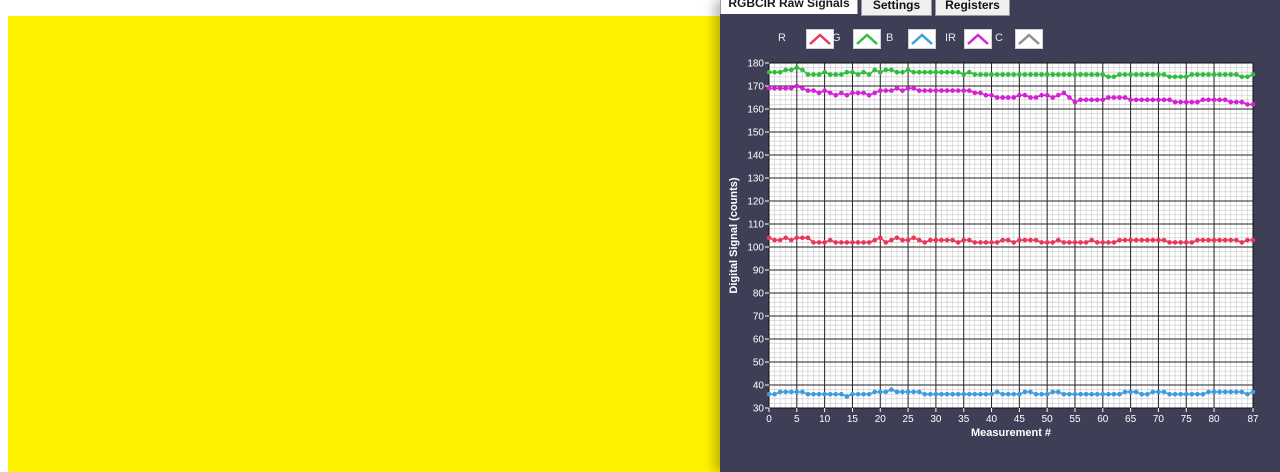  What do you see at coordinates (759, 340) in the screenshot?
I see `y-tick-label: 60` at bounding box center [759, 340].